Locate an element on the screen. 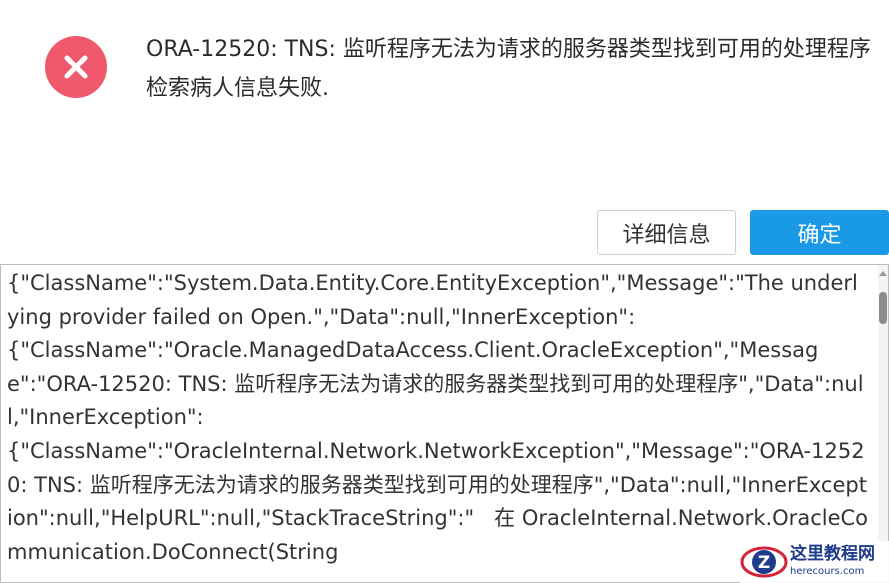 This screenshot has height=583, width=889. vertical-scrollbar is located at coordinates (883, 423).